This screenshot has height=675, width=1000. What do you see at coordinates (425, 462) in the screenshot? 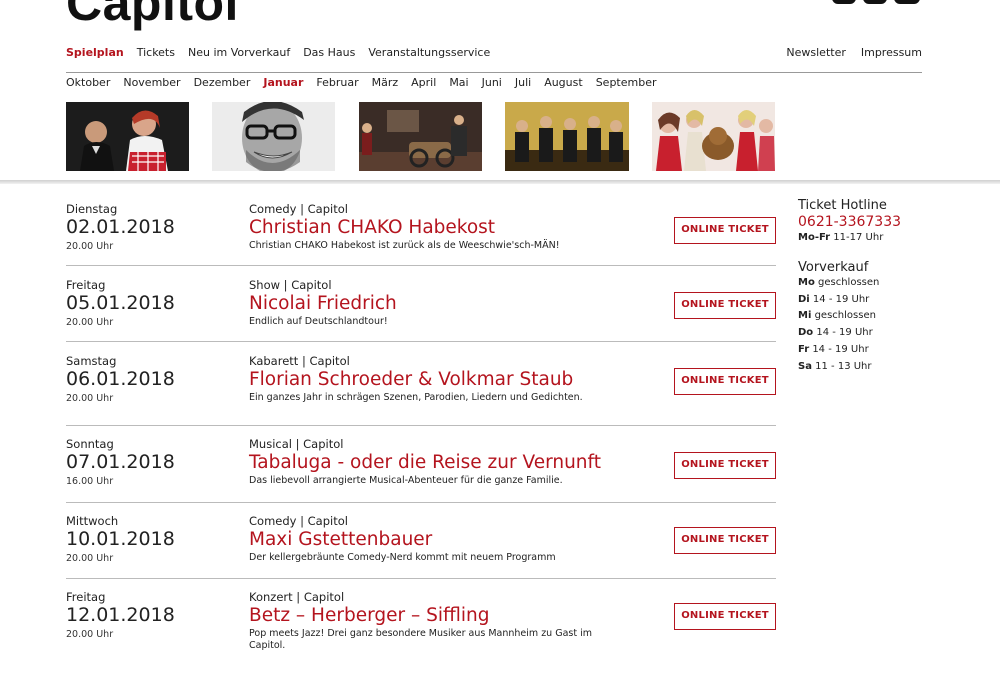
I see `event-title-link: Tabaluga - oder die Reise zur Vernunft` at bounding box center [425, 462].